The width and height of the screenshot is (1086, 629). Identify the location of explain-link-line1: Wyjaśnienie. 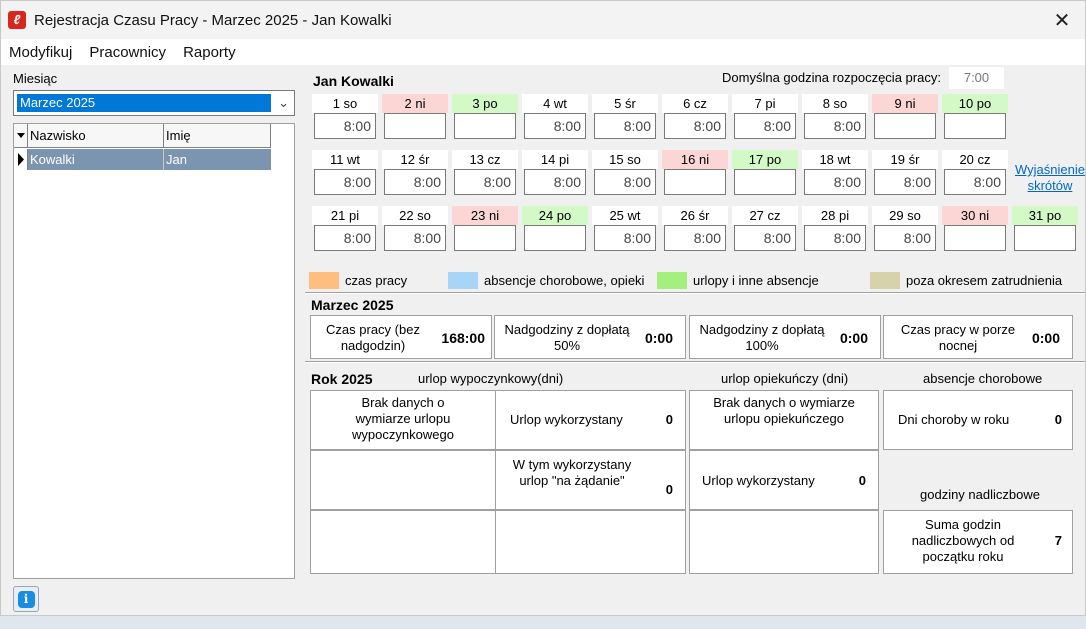
(1049, 170).